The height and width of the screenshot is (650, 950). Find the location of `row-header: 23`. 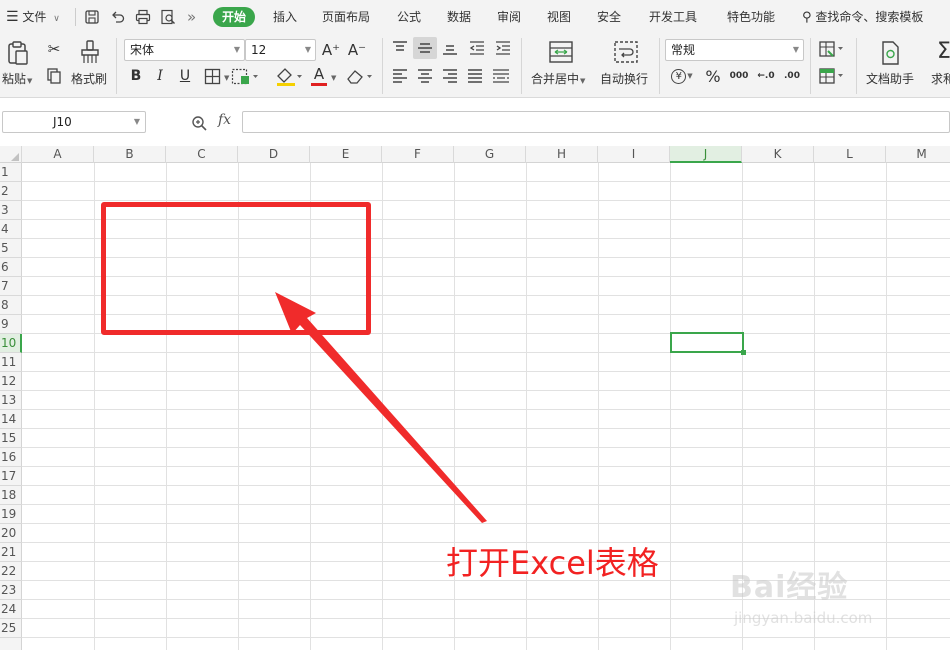

row-header: 23 is located at coordinates (11, 590).